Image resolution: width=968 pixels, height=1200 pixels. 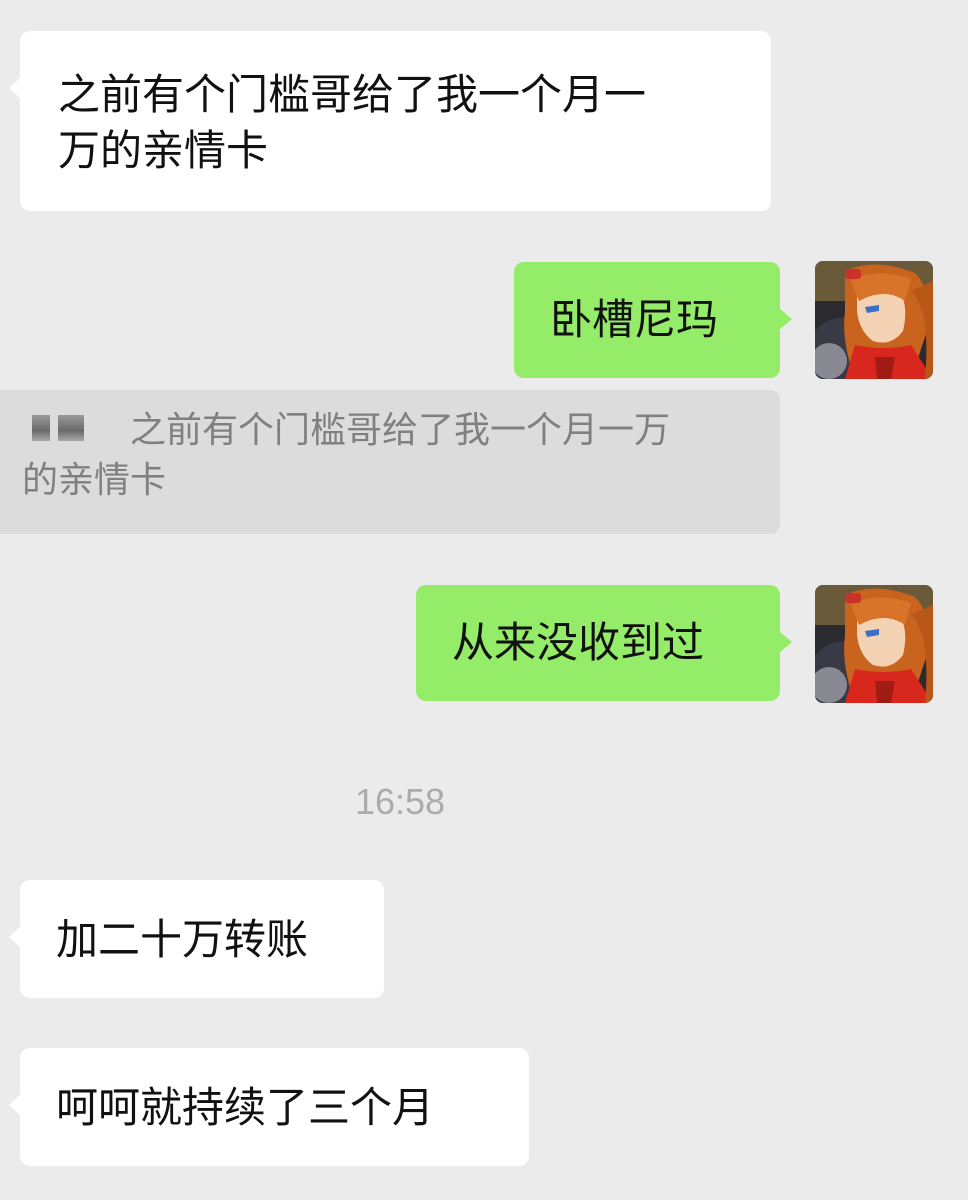 I want to click on message-text-line: 万的亲情卡, so click(x=163, y=150).